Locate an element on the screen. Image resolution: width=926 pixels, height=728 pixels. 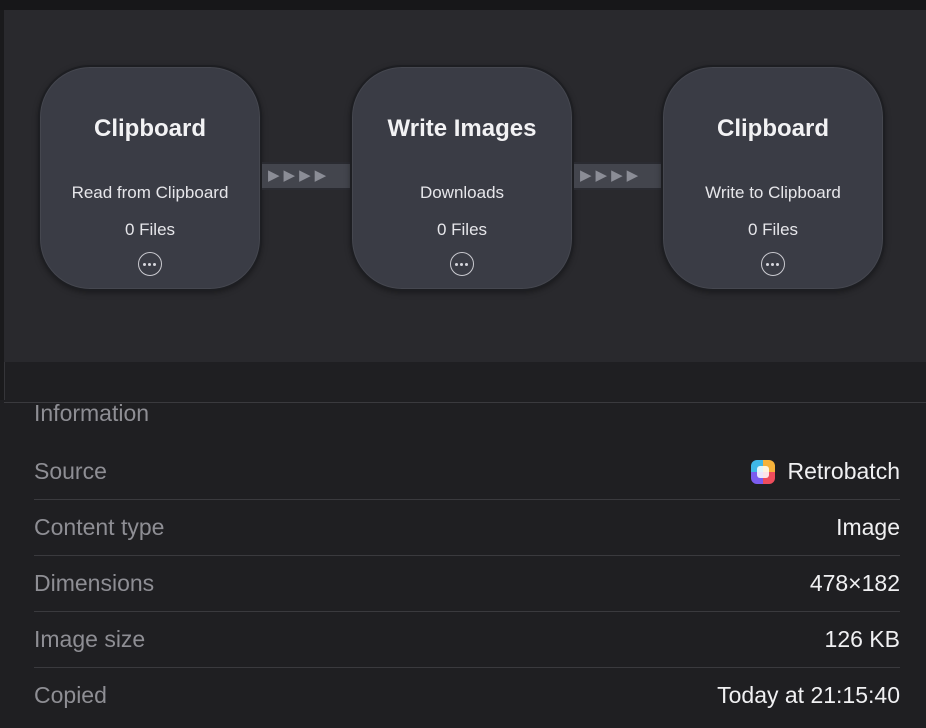
node-clipboard-read: Clipboard Read from Clipboard 0 Files is located at coordinates (150, 178).